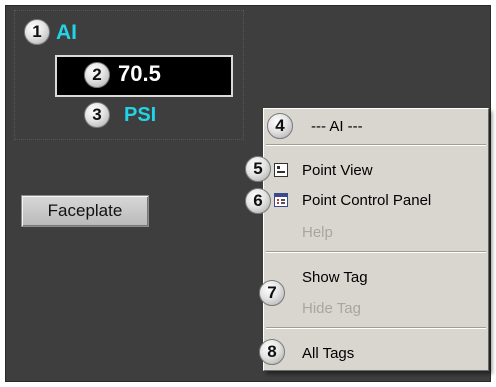 The width and height of the screenshot is (496, 387). I want to click on control-panel-icon, so click(281, 200).